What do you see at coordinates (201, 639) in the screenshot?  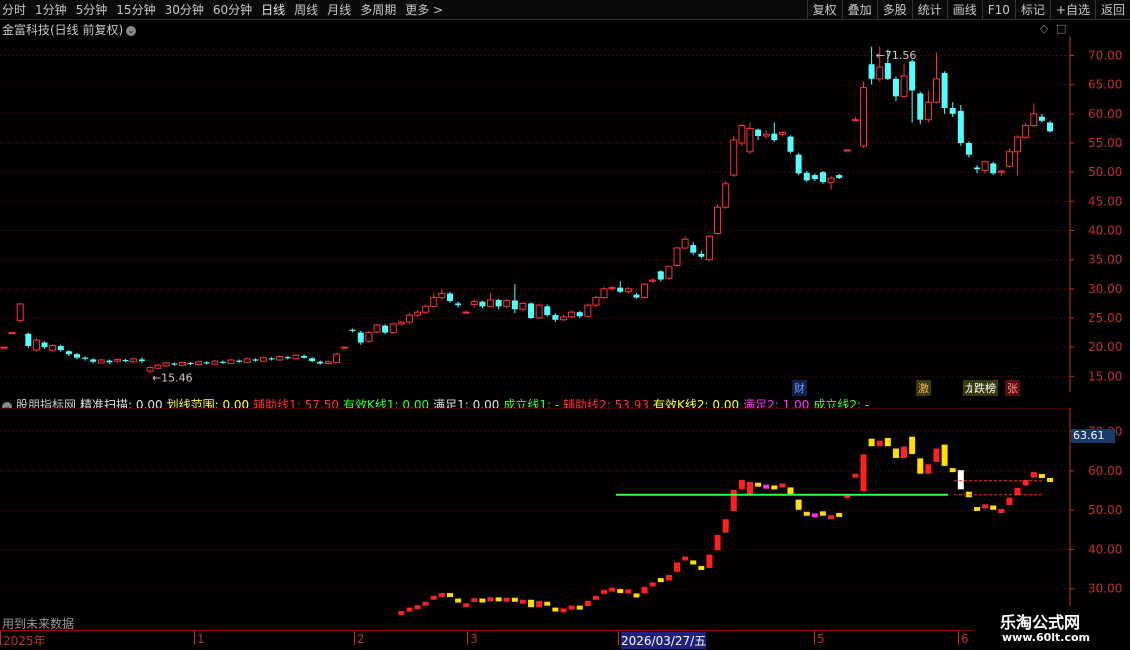 I see `date-label-1: 1` at bounding box center [201, 639].